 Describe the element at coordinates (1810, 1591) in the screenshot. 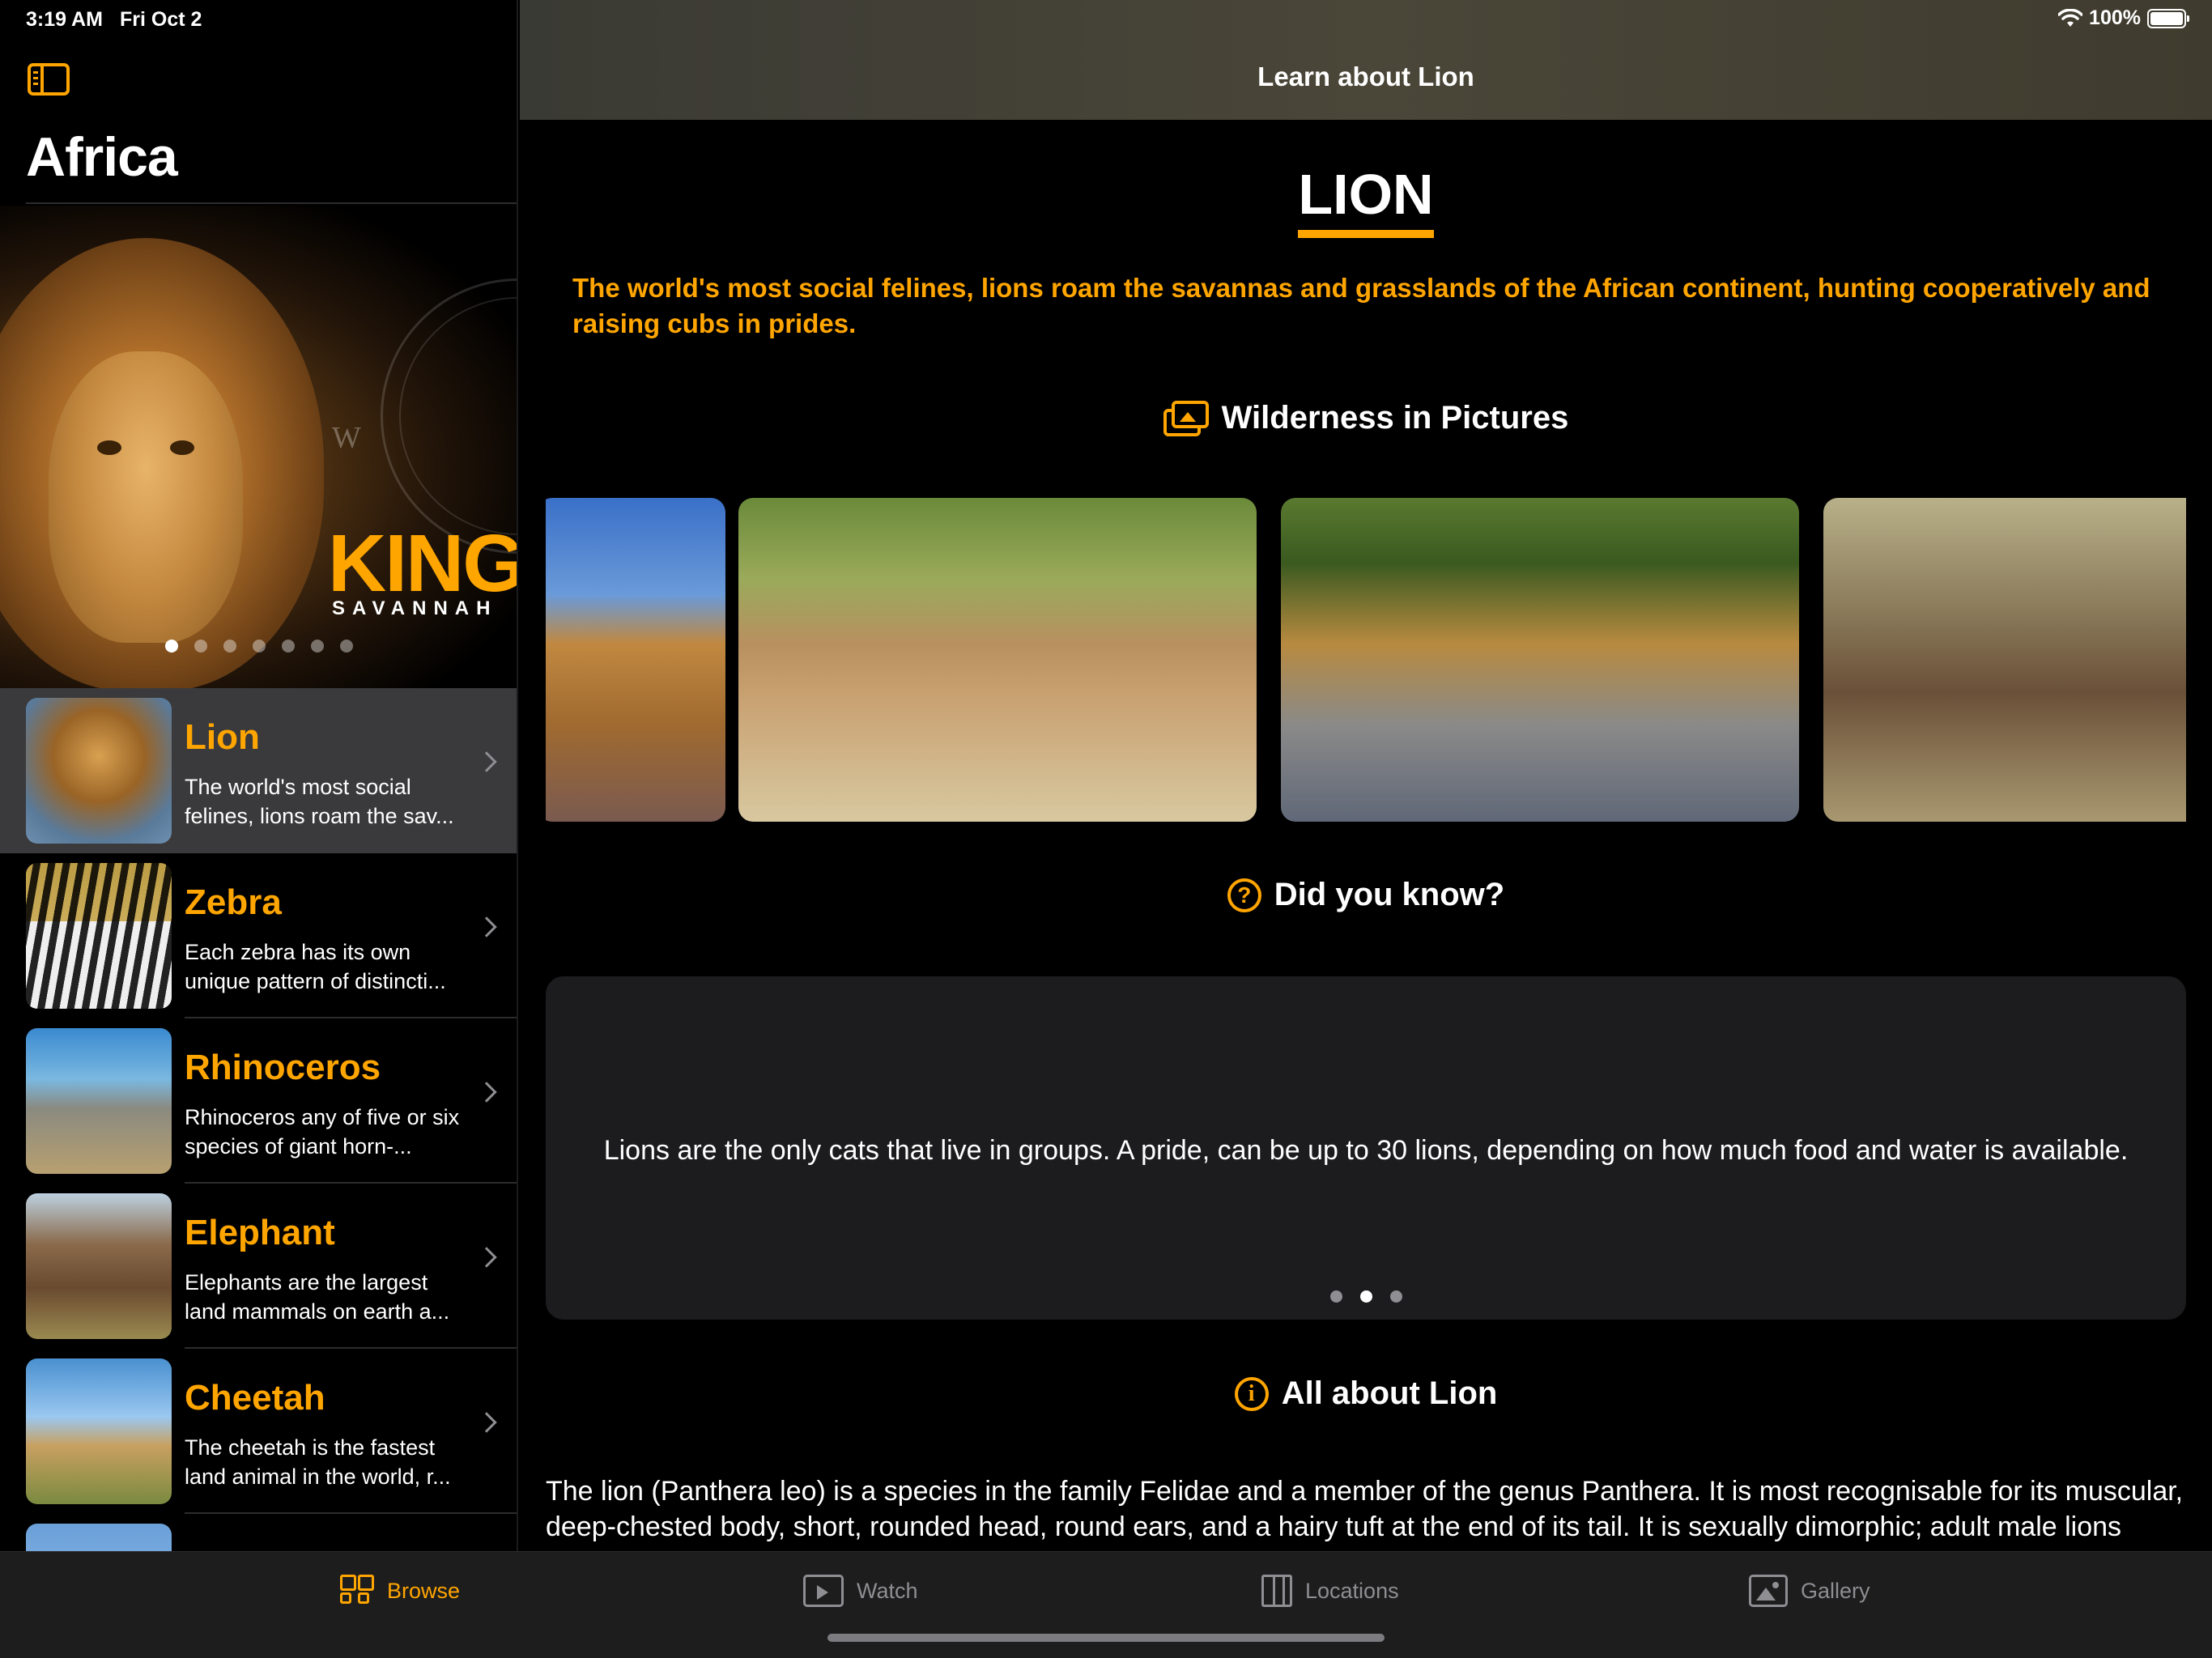

I see `tab-gallery: Gallery` at that location.